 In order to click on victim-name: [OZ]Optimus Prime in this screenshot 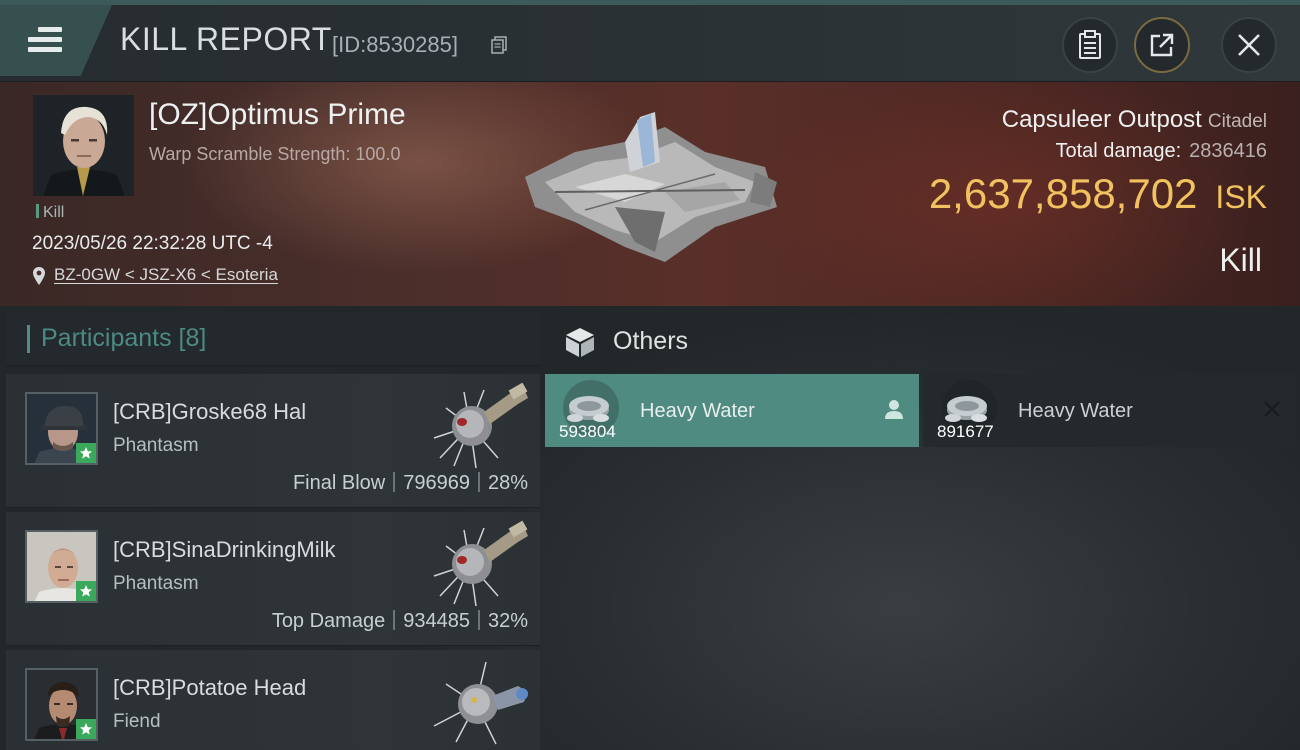, I will do `click(277, 115)`.